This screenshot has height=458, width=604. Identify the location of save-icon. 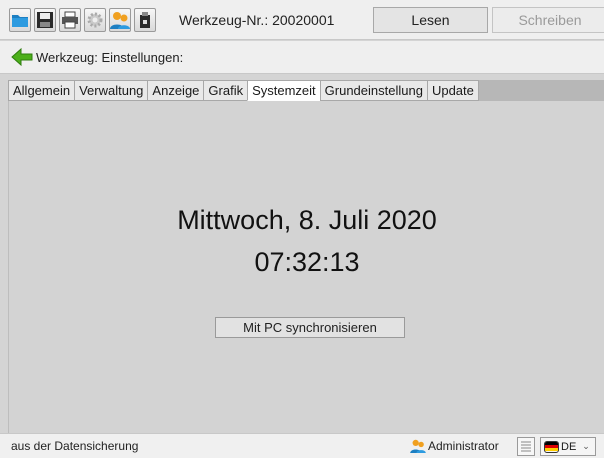
(45, 19).